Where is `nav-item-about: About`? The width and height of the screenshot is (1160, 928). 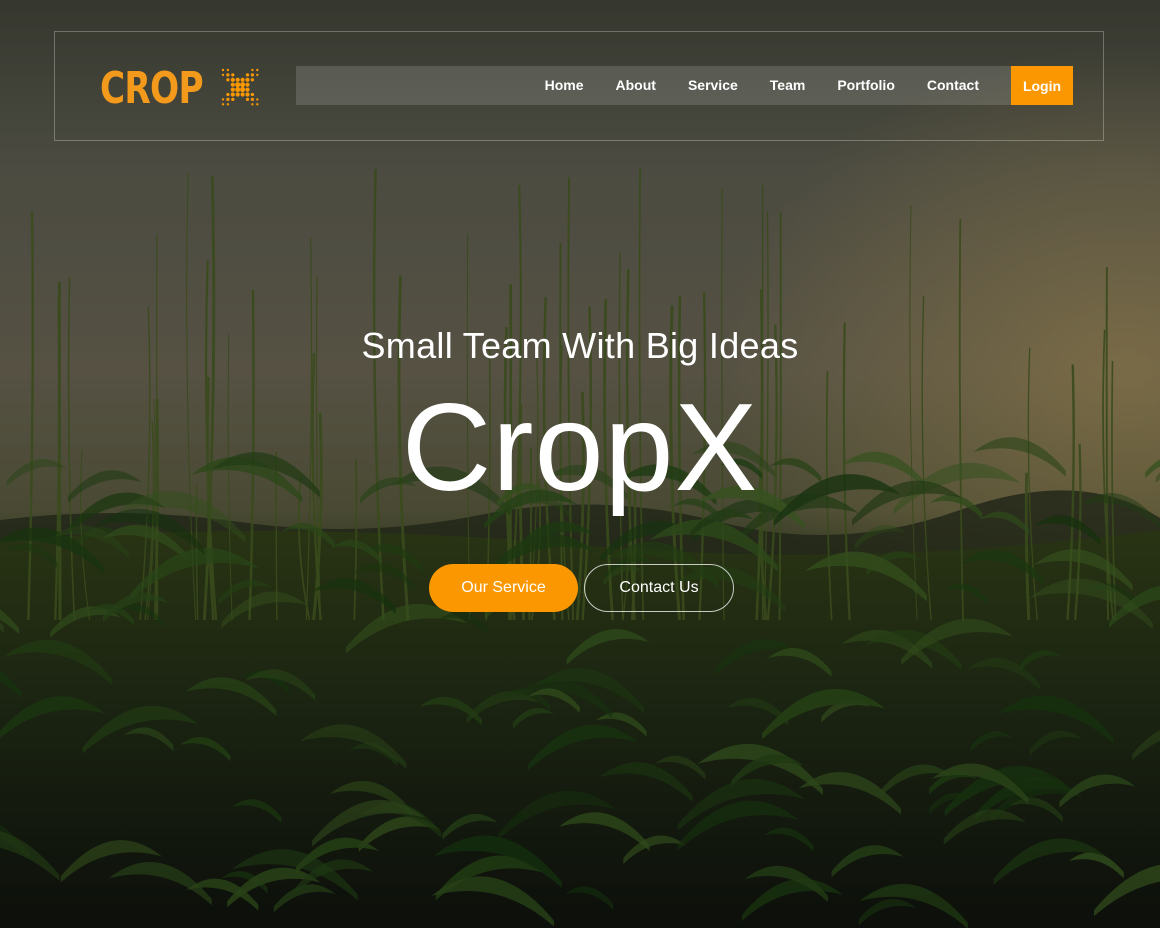
nav-item-about: About is located at coordinates (636, 85).